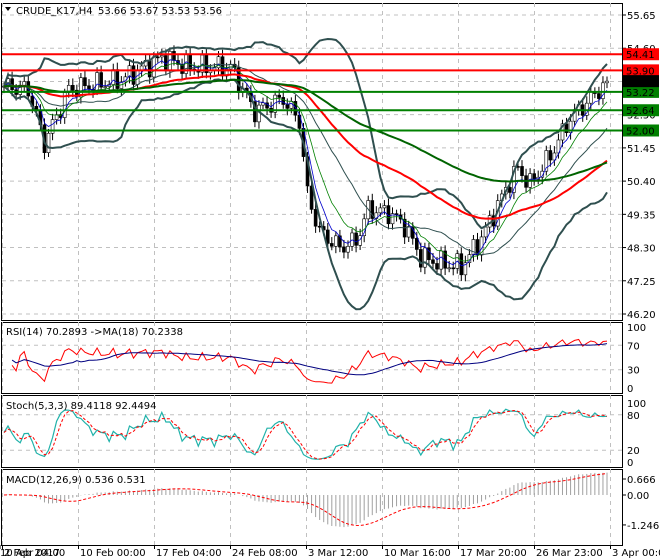 Image resolution: width=660 pixels, height=560 pixels. I want to click on price-tick: 50.40, so click(641, 182).